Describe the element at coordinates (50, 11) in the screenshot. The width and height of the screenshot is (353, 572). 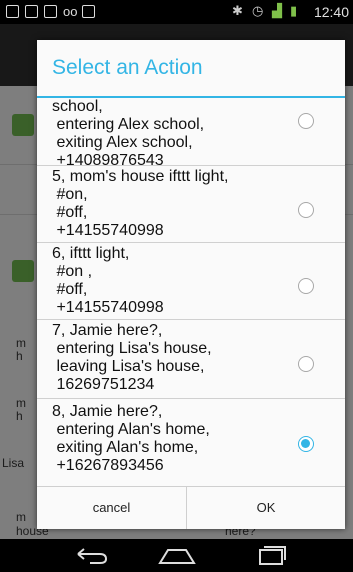
I see `gmail-icon` at that location.